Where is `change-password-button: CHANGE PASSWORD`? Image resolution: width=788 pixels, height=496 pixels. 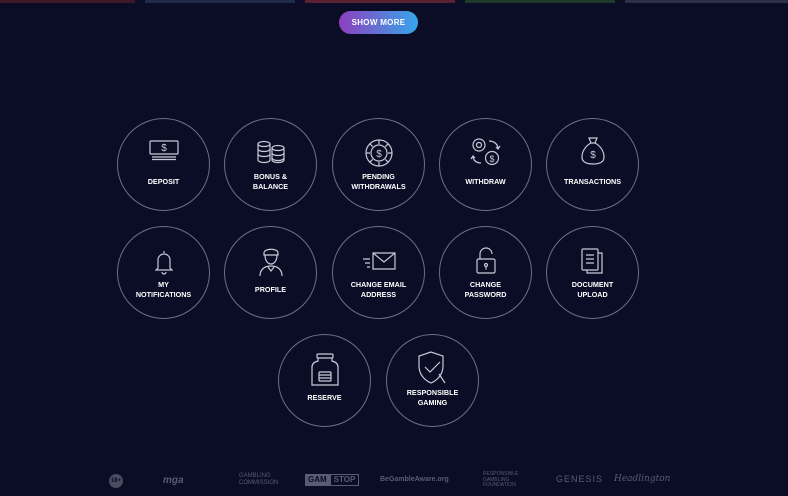
change-password-button: CHANGE PASSWORD is located at coordinates (485, 272).